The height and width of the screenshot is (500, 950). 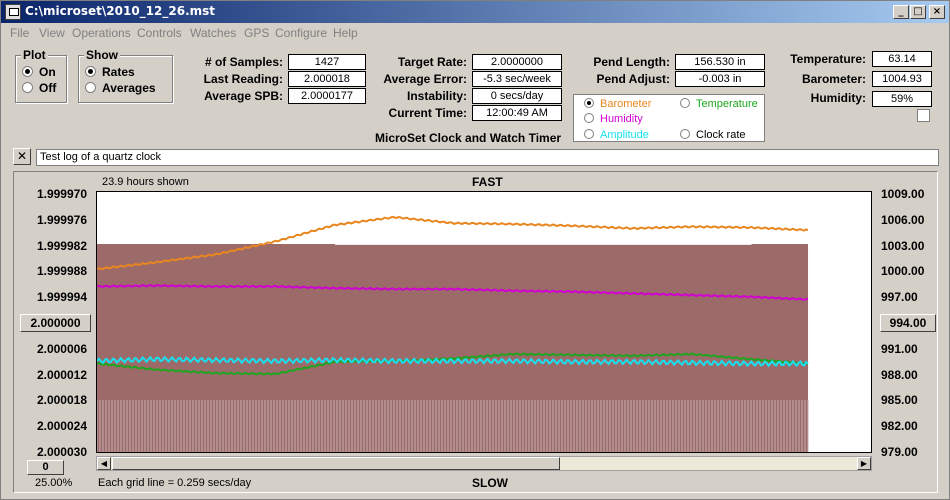 I want to click on series-humidity-radio: Humidity, so click(x=613, y=119).